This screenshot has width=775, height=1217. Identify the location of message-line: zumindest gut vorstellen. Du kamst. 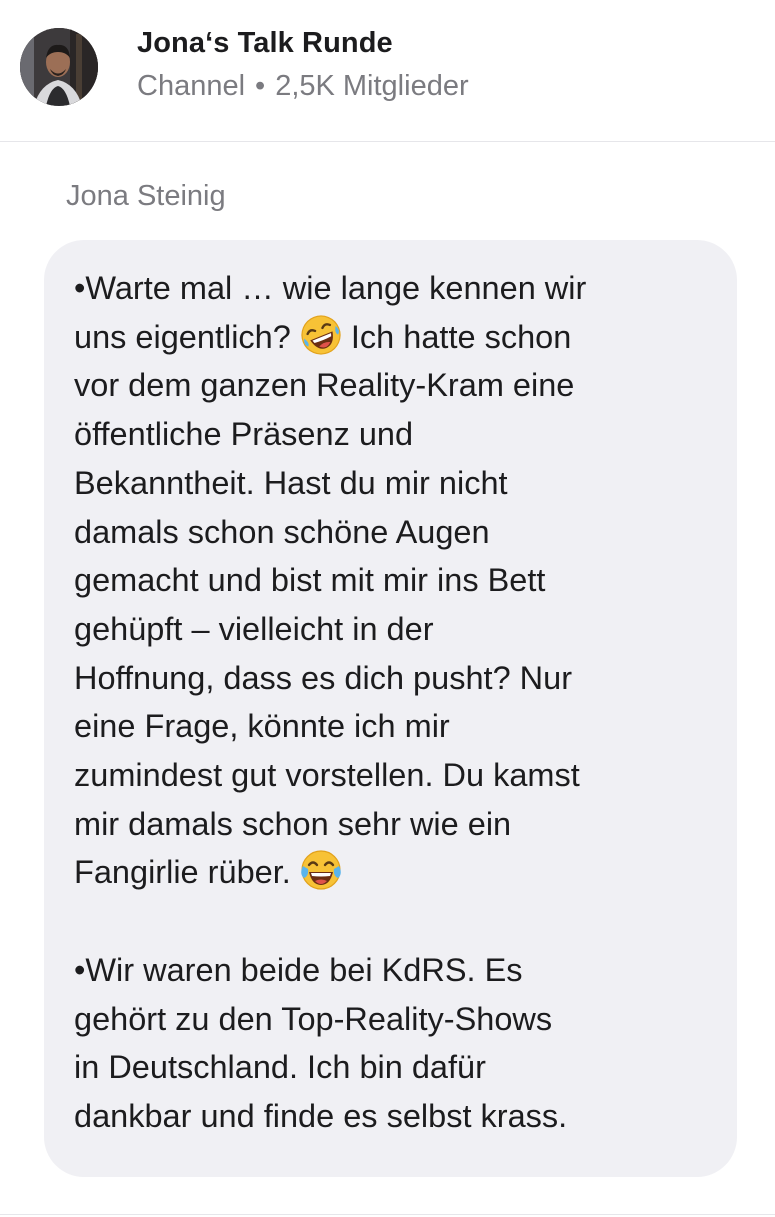
(327, 775).